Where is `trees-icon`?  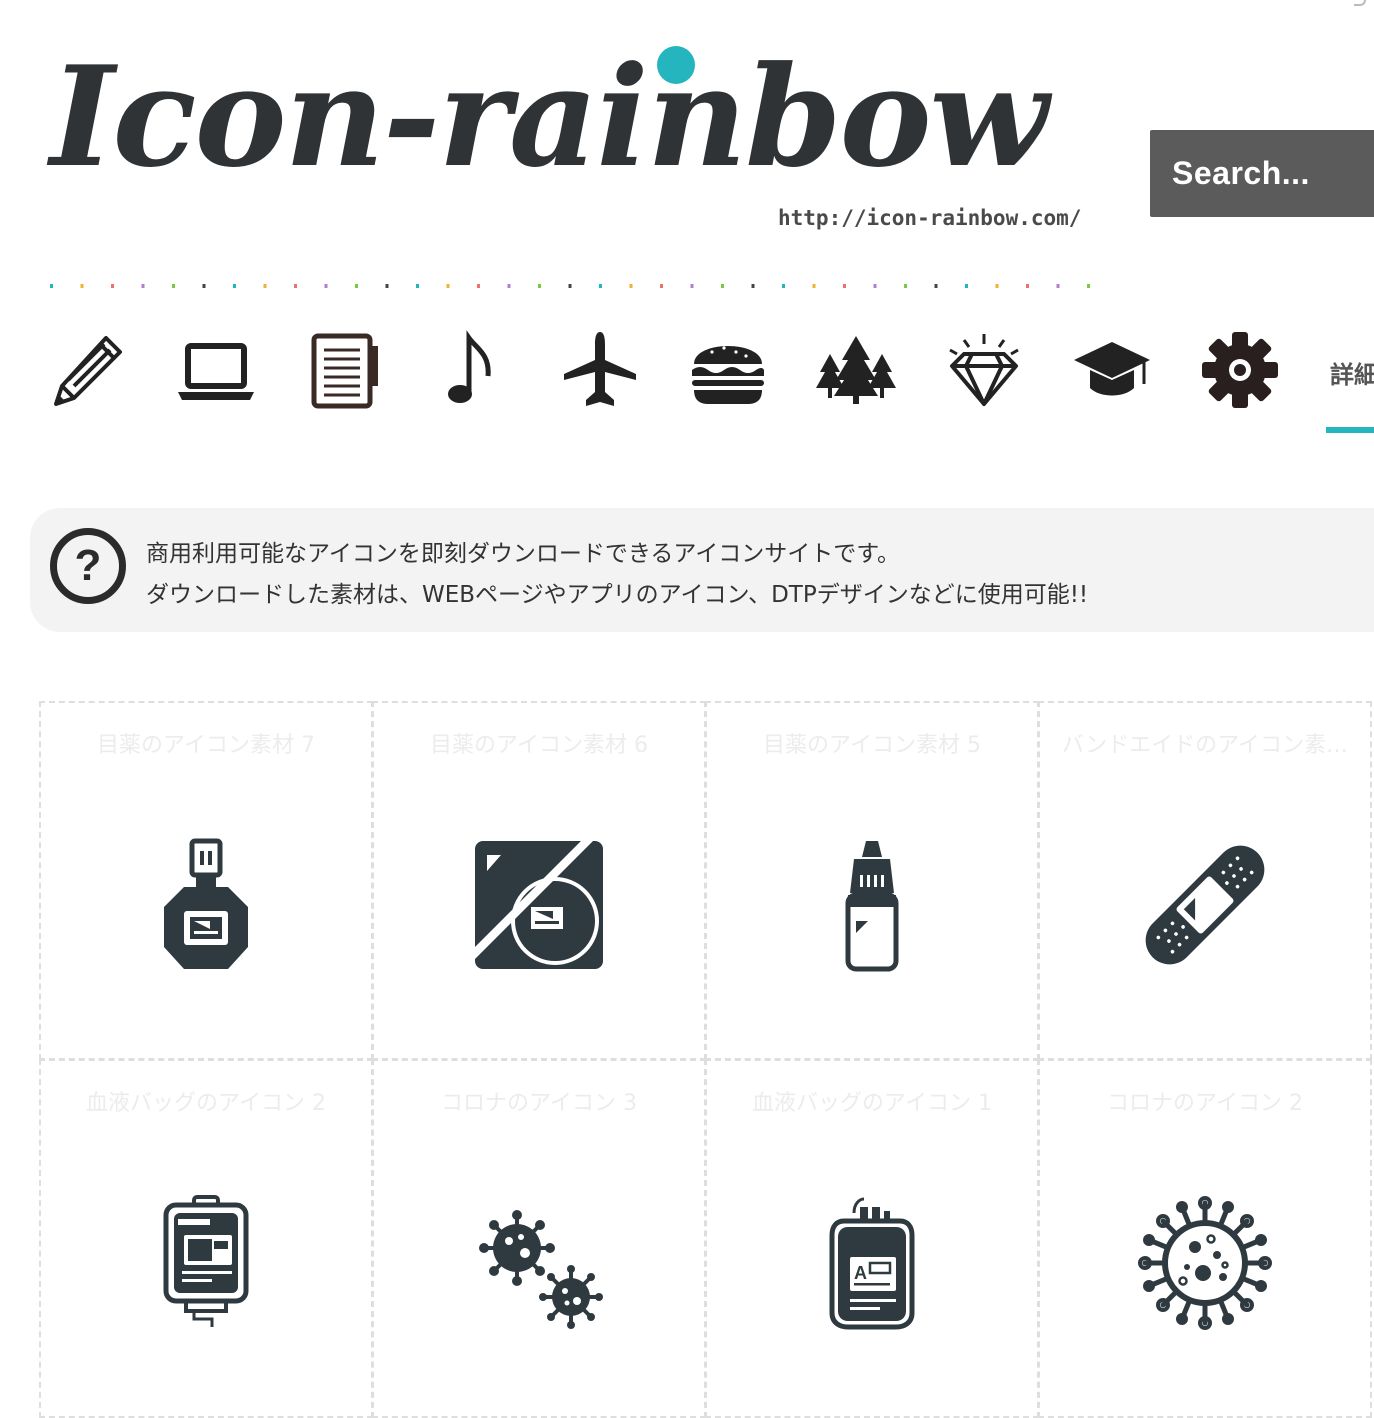 trees-icon is located at coordinates (856, 370).